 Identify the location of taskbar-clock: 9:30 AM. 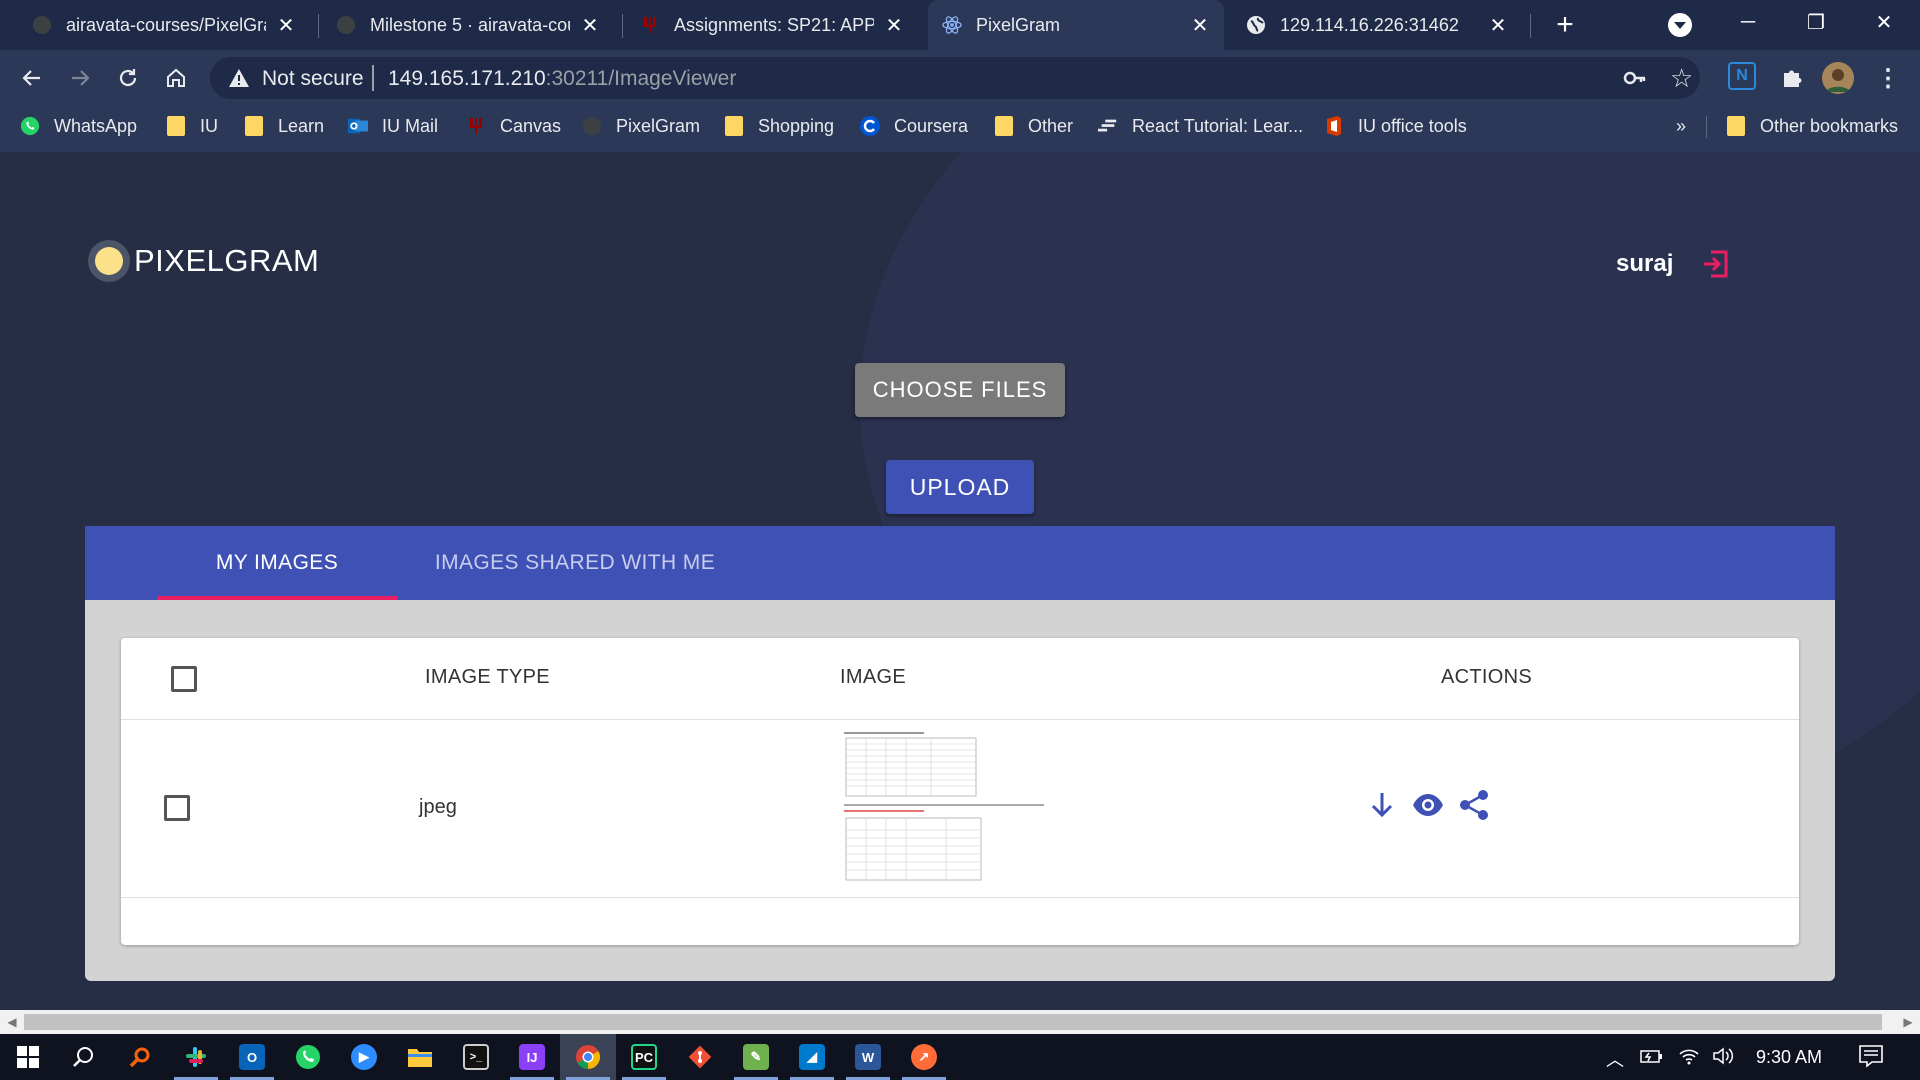
(1789, 1057).